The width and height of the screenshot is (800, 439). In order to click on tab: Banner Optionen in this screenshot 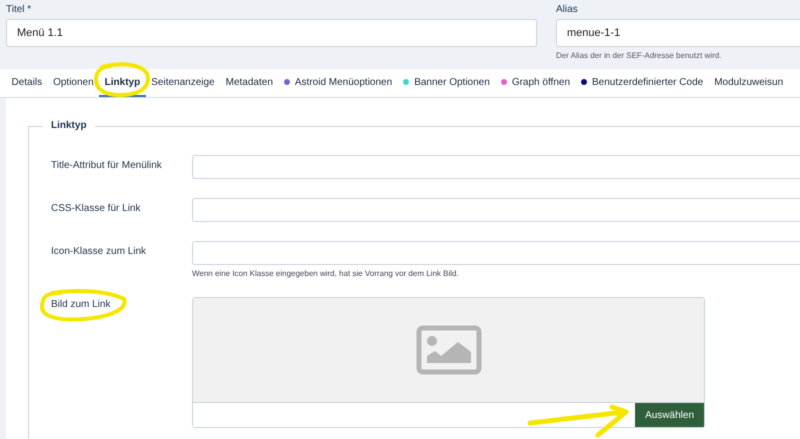, I will do `click(447, 83)`.